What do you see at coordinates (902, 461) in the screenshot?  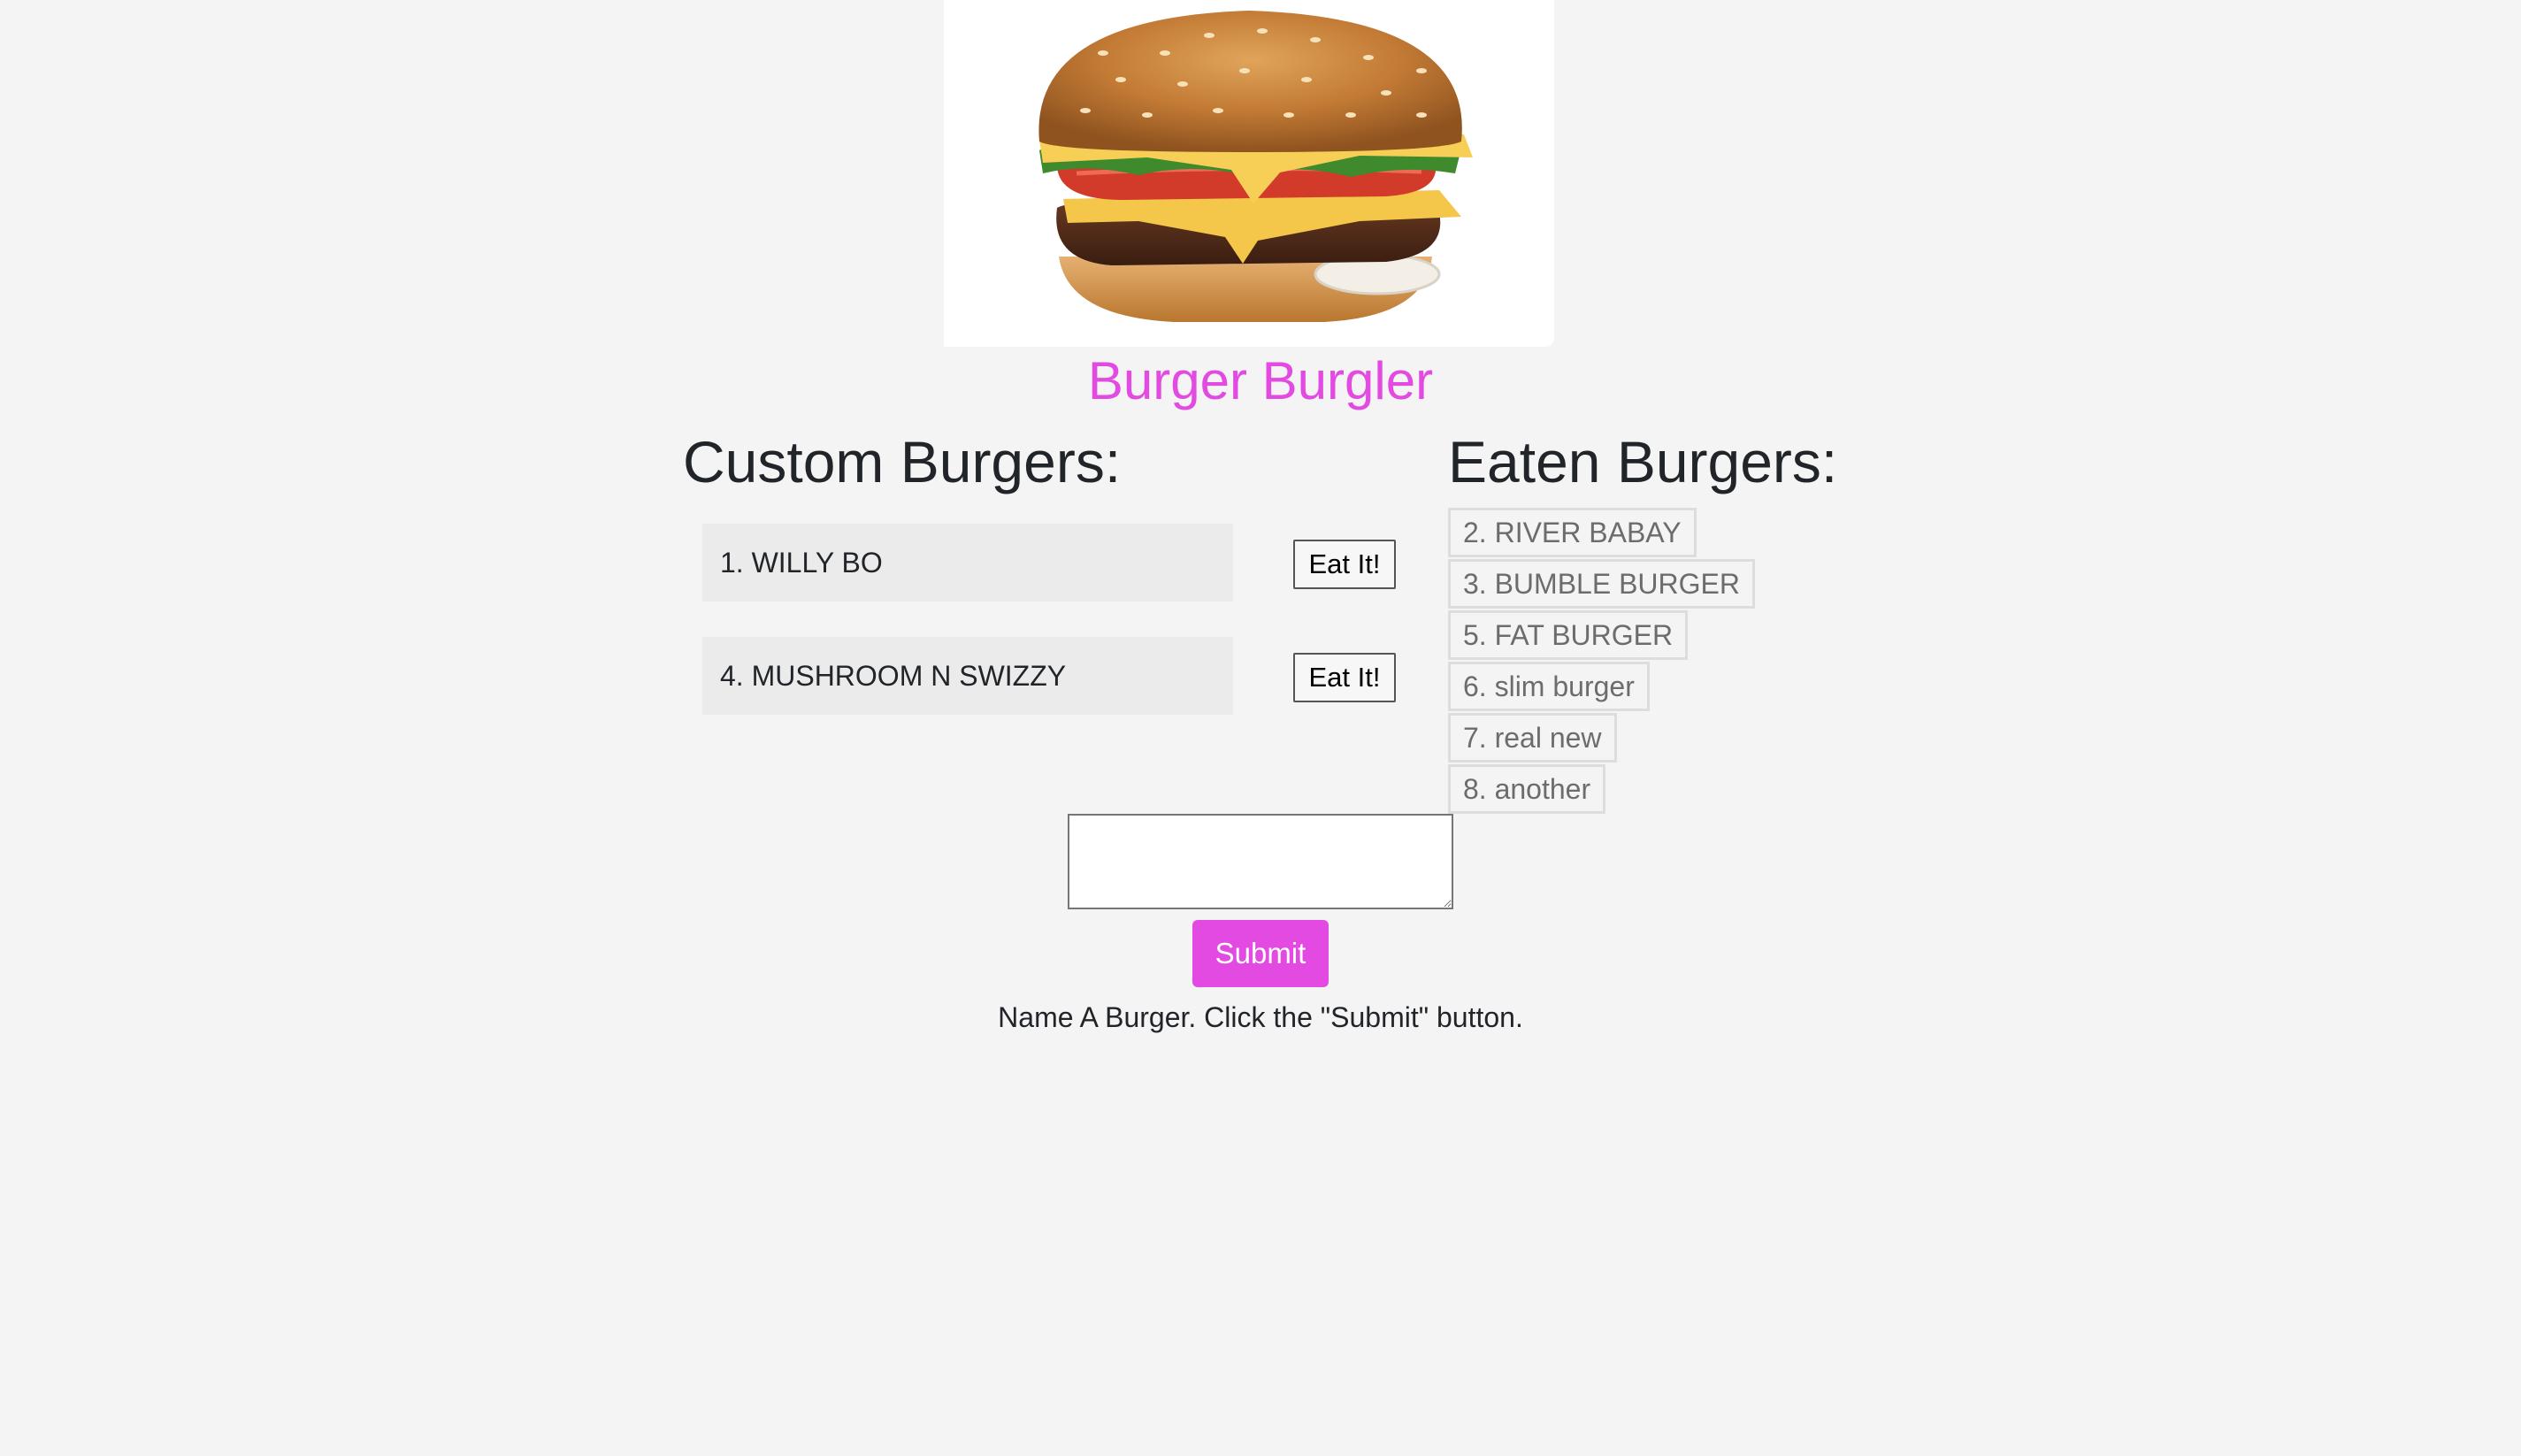 I see `custom-burgers-heading: Custom Burgers:` at bounding box center [902, 461].